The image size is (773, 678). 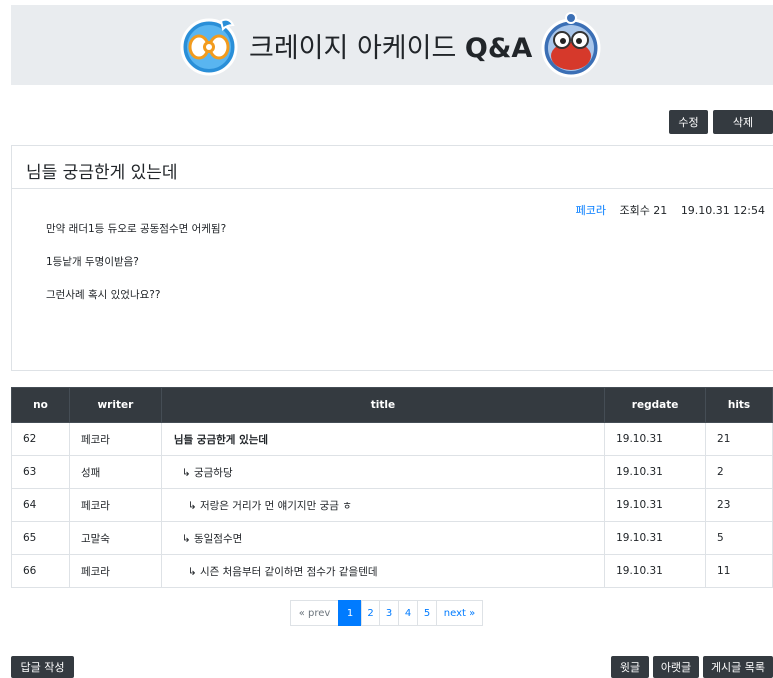 What do you see at coordinates (743, 122) in the screenshot?
I see `delete-button: 삭제` at bounding box center [743, 122].